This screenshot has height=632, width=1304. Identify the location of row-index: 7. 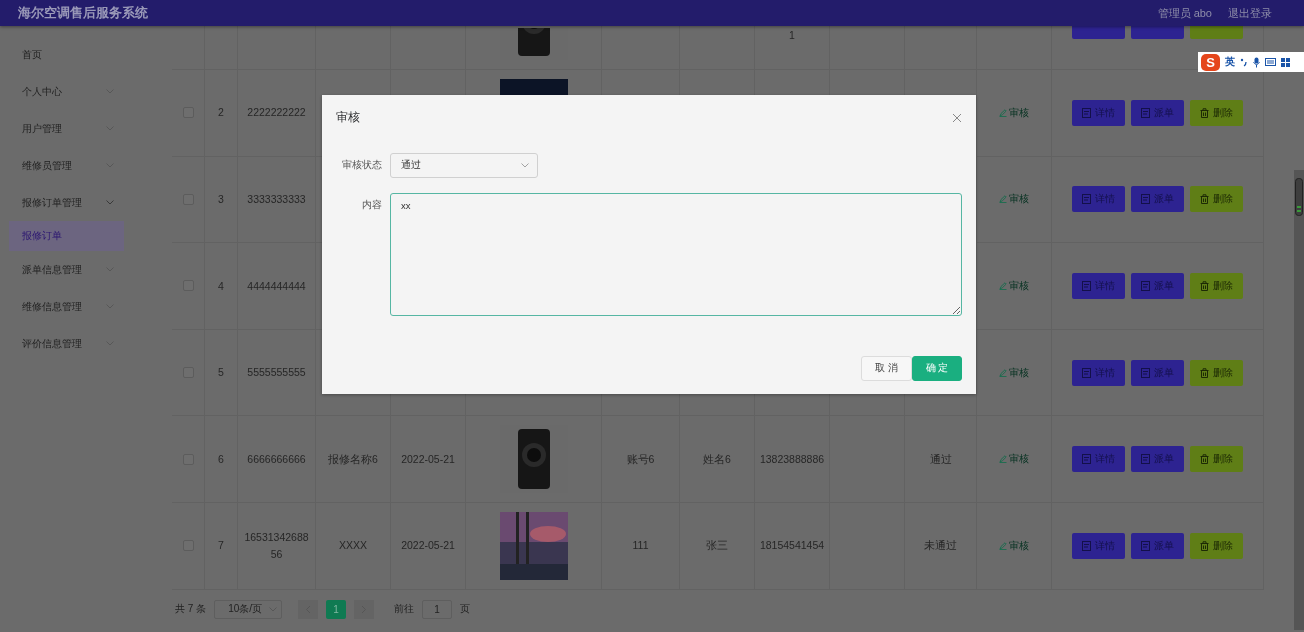
(221, 546).